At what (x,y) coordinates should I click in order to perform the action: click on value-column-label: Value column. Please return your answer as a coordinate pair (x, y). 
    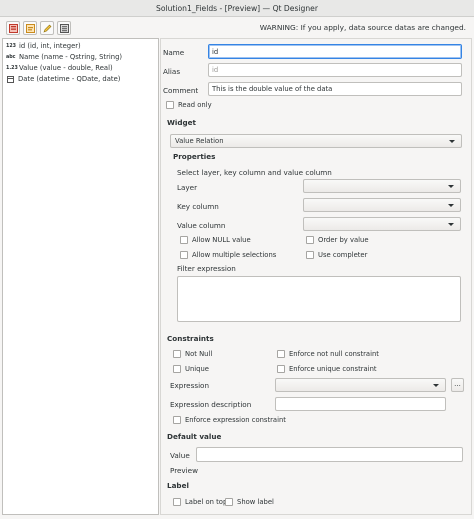
    Looking at the image, I should click on (201, 225).